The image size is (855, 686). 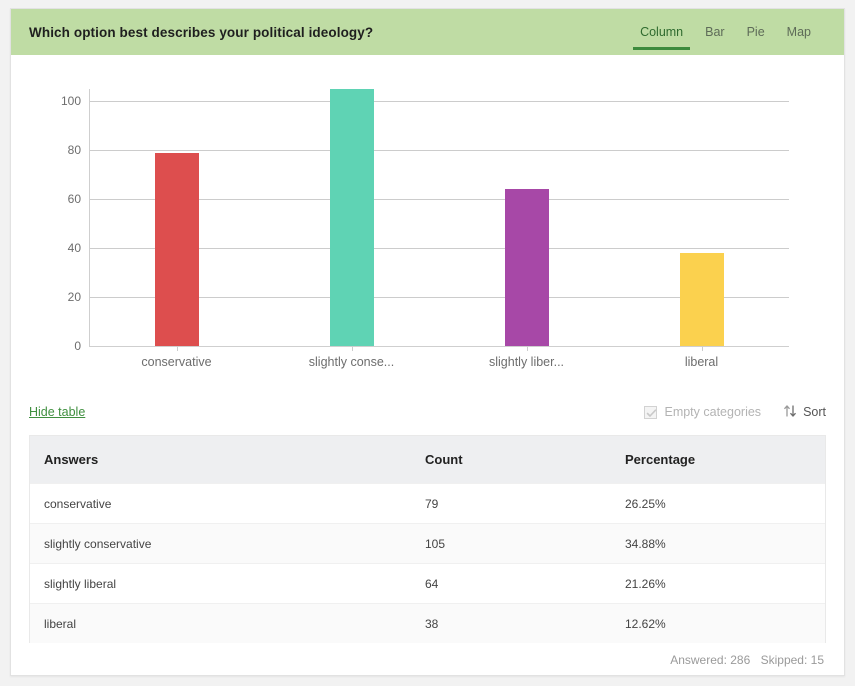 I want to click on x-axis-line, so click(x=439, y=346).